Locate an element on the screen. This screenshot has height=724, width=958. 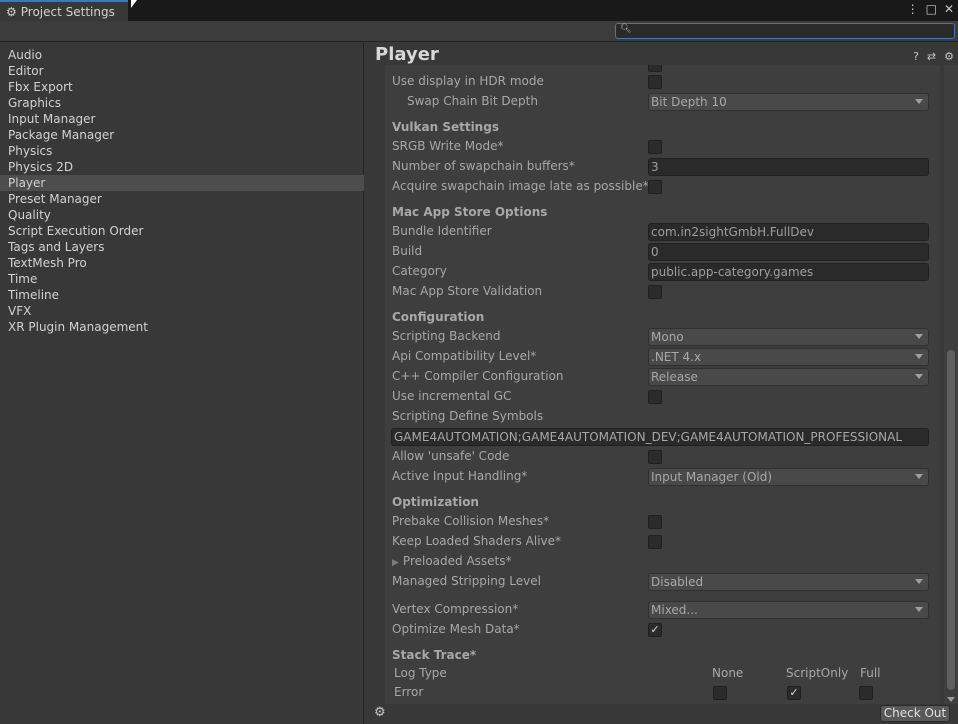
row-keep-shaders: Keep Loaded Shaders Alive* is located at coordinates (662, 542).